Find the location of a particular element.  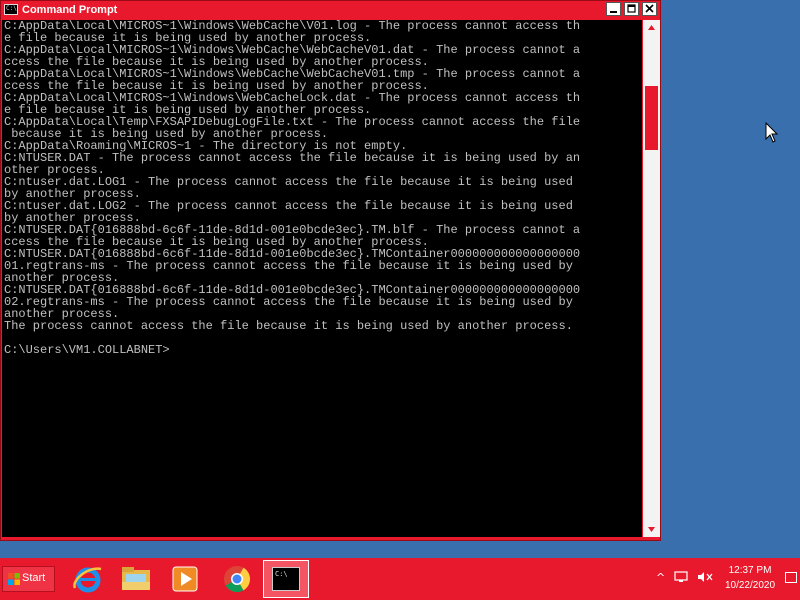

close-button is located at coordinates (649, 9).